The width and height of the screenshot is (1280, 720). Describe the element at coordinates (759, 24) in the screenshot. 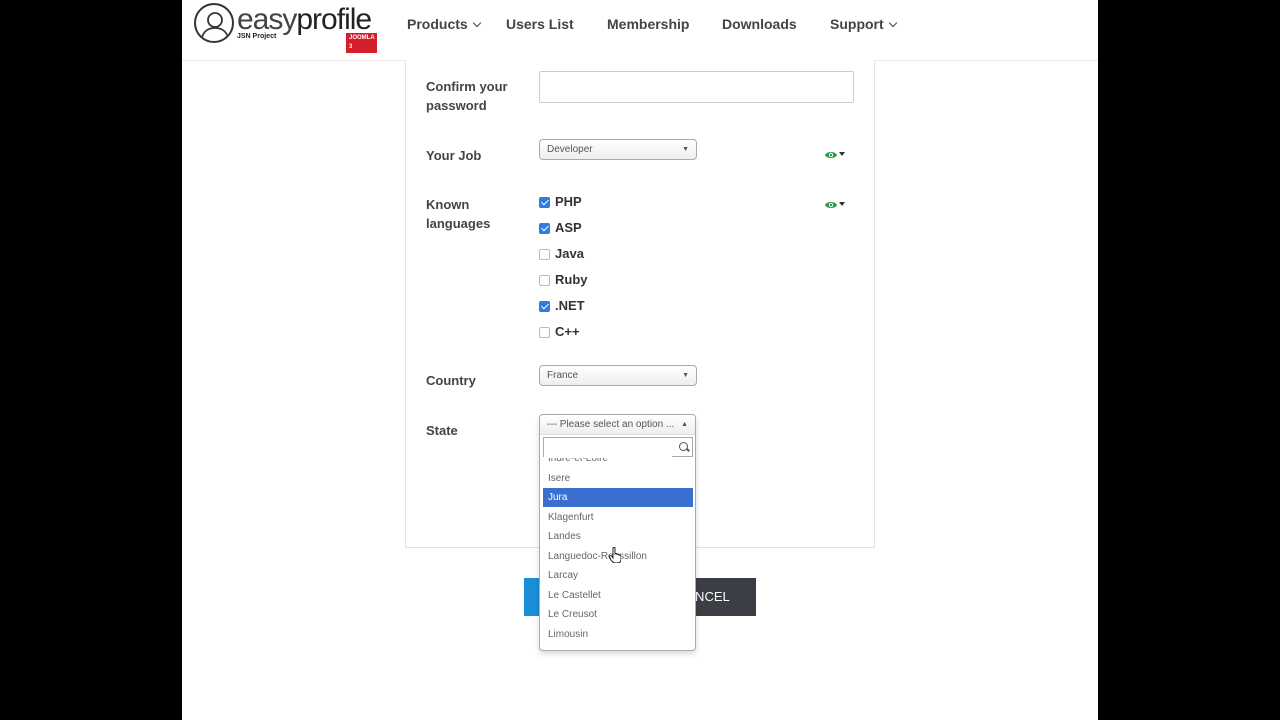

I see `nav-downloads: Downloads` at that location.